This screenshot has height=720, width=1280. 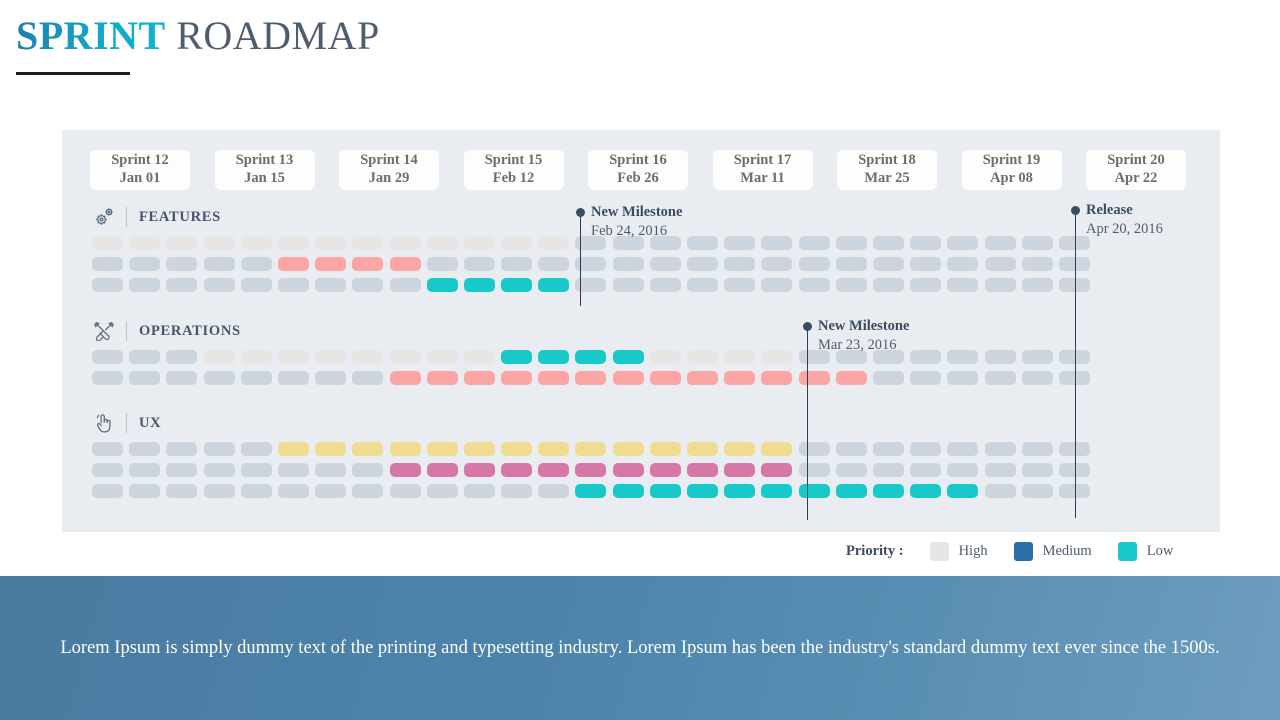 What do you see at coordinates (389, 170) in the screenshot?
I see `sprint-chip: Sprint 14 Jan 29` at bounding box center [389, 170].